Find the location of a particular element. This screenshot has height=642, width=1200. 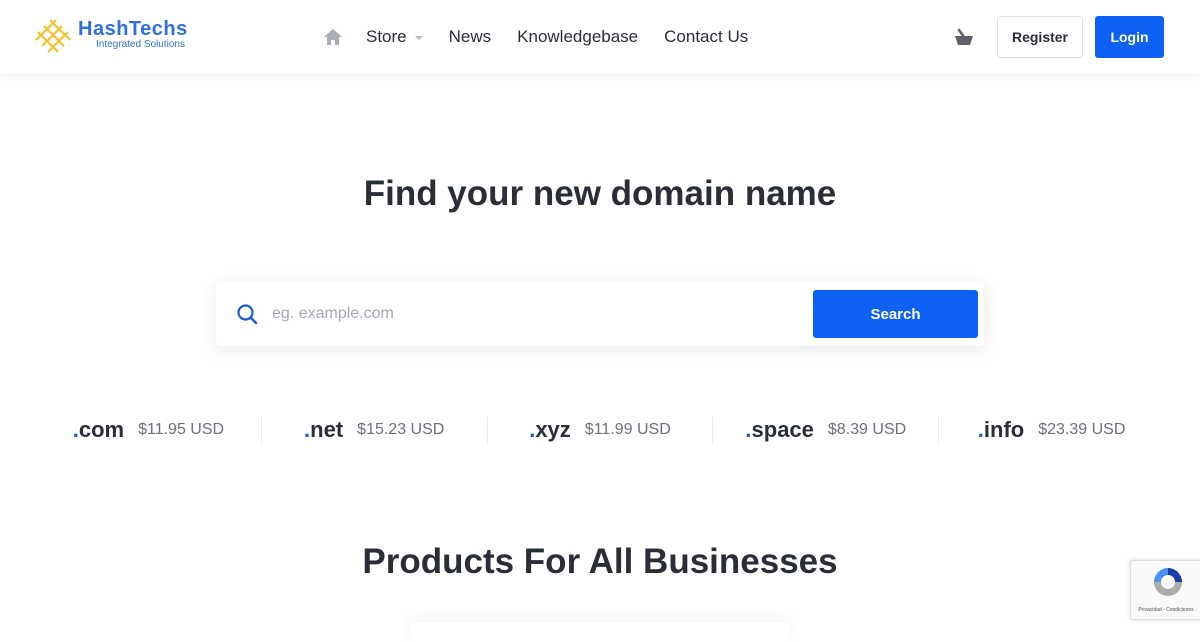

nav-item-label: Store is located at coordinates (386, 36).